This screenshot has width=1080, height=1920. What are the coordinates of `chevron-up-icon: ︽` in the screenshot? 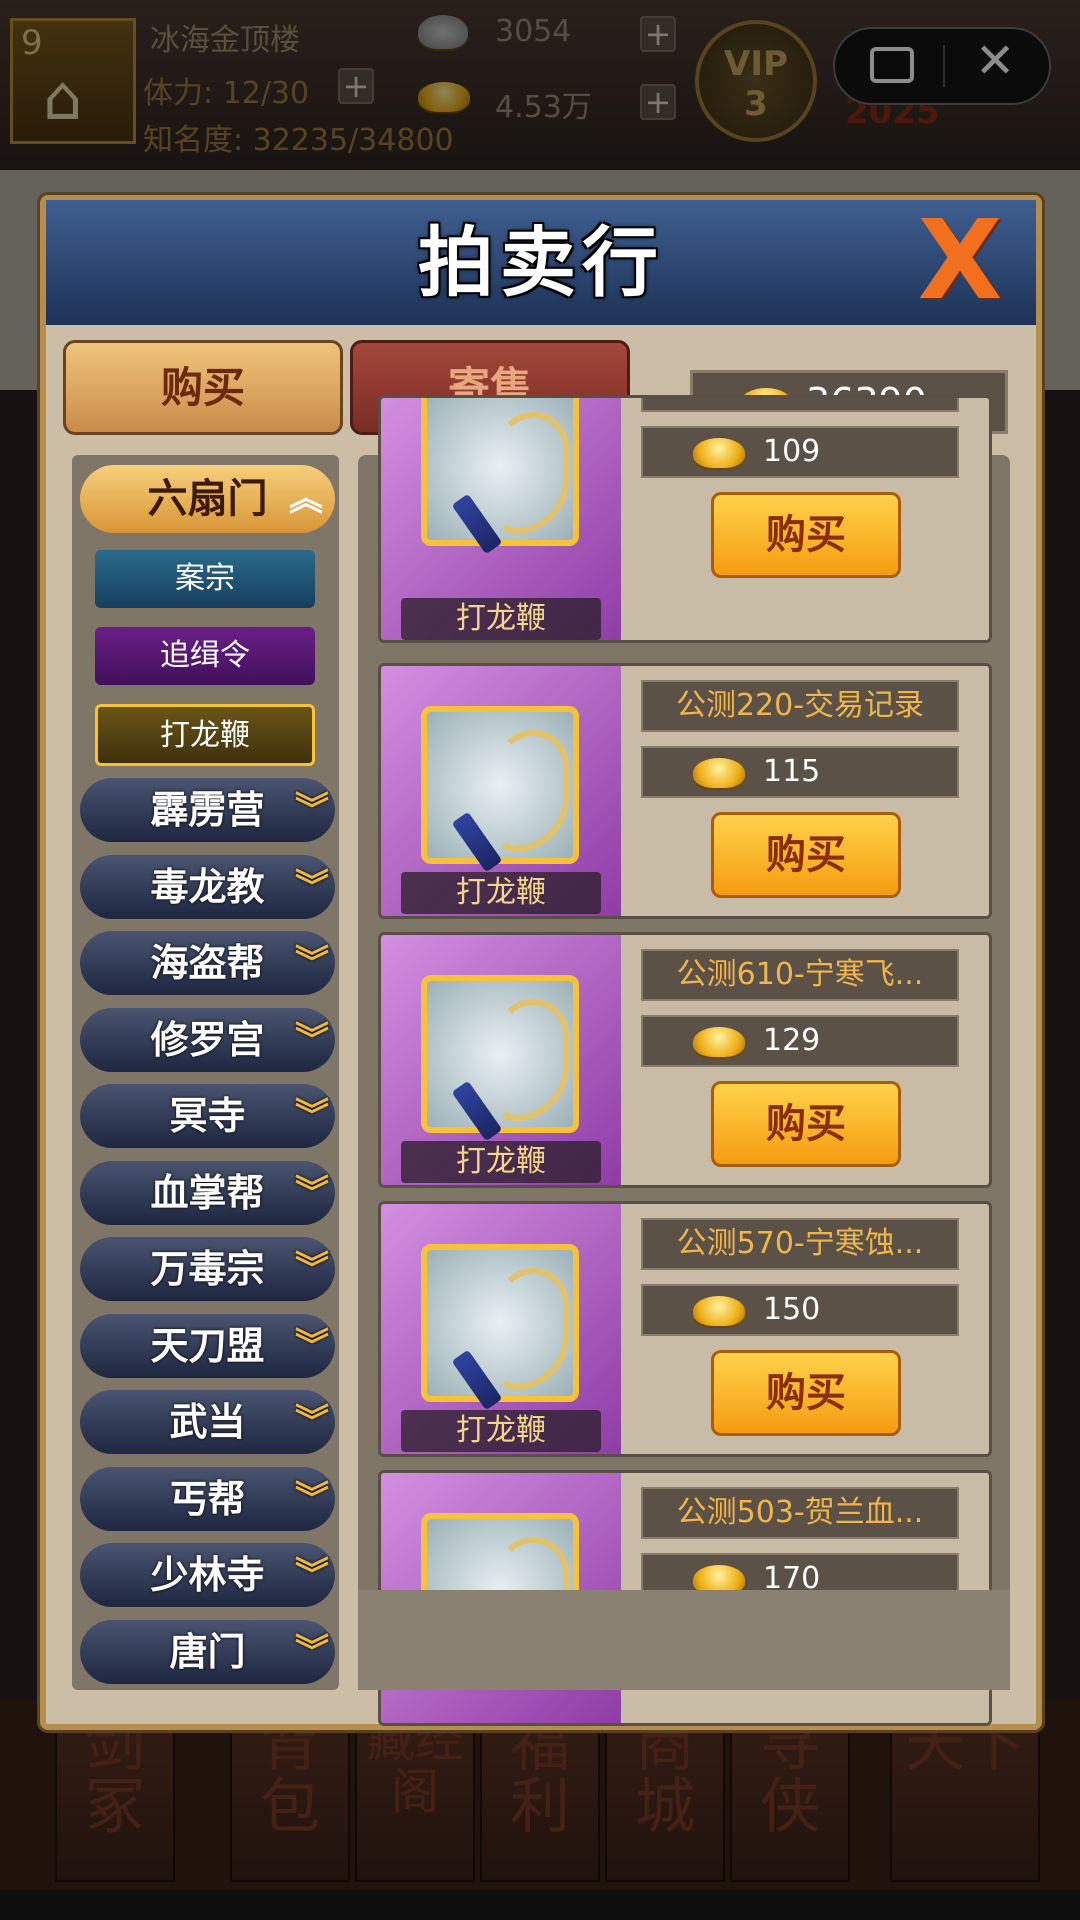 It's located at (306, 499).